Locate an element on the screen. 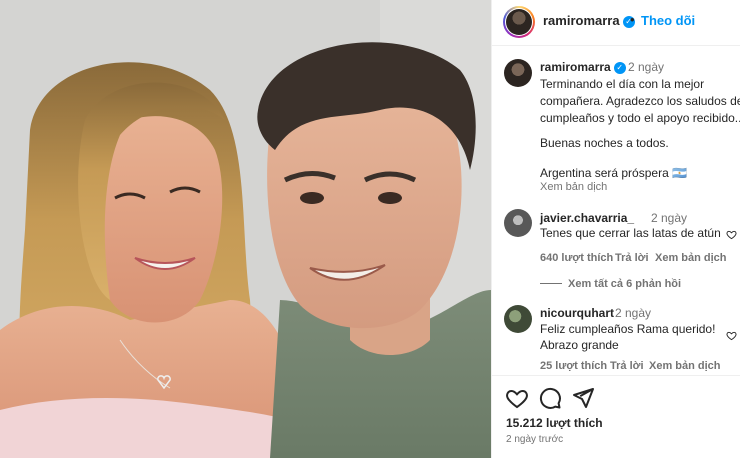  caption-line-7: Argentina será próspera 🇦🇷 is located at coordinates (614, 173).